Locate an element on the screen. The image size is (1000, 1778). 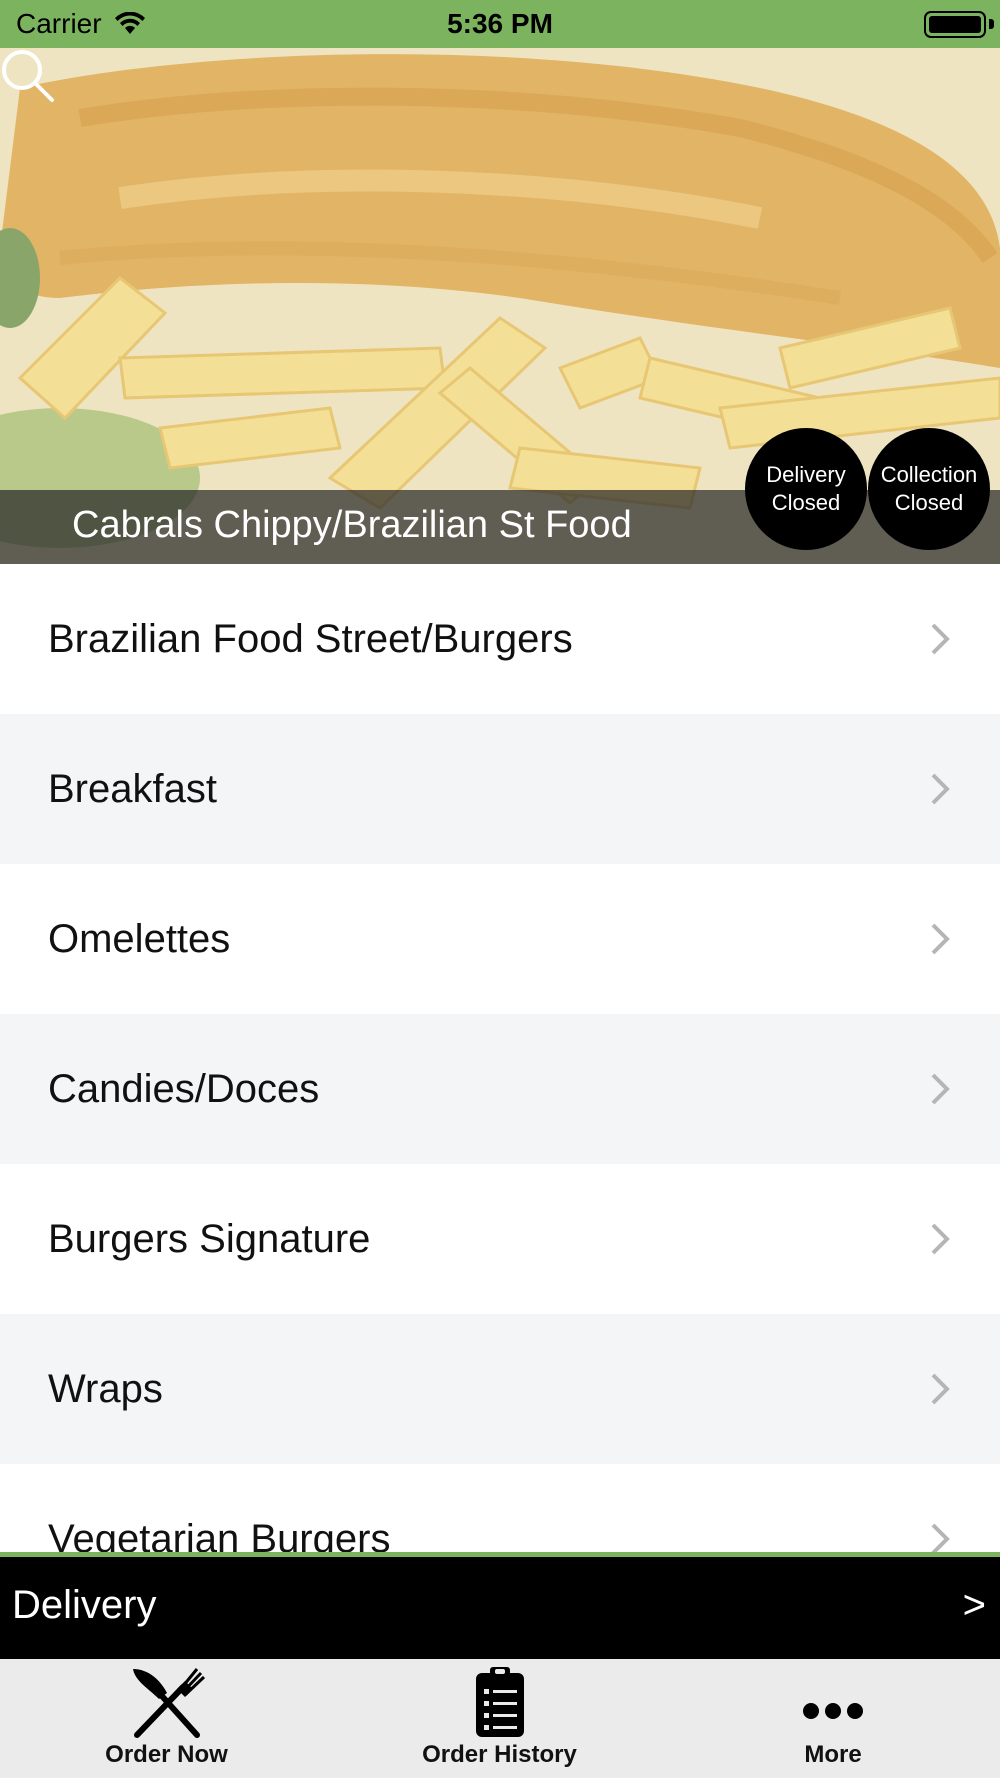
more-dots-icon is located at coordinates (833, 1711).